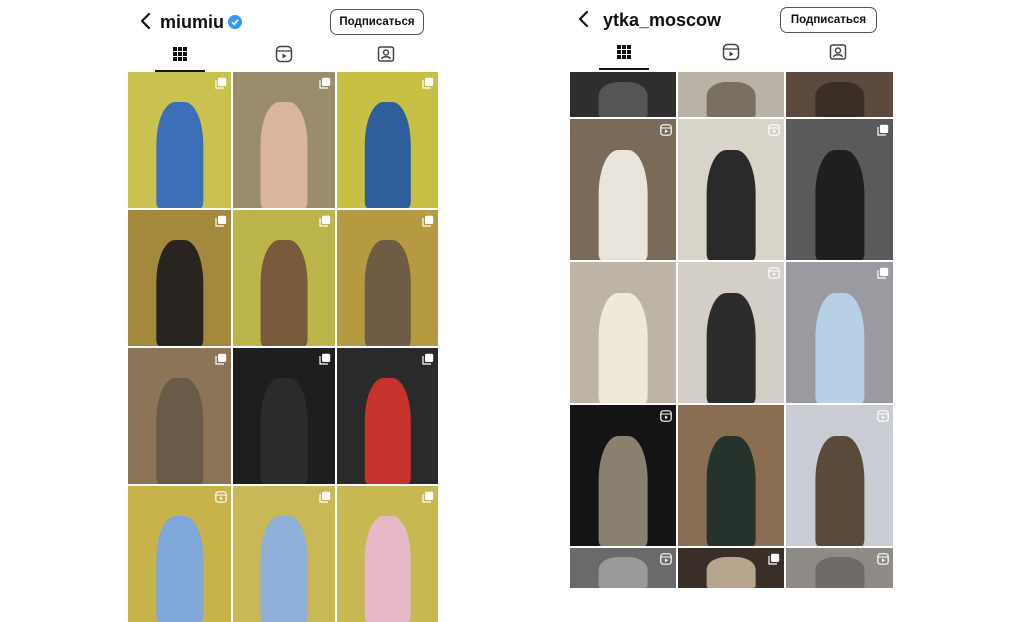  I want to click on right-follow-button: Подписаться, so click(828, 20).